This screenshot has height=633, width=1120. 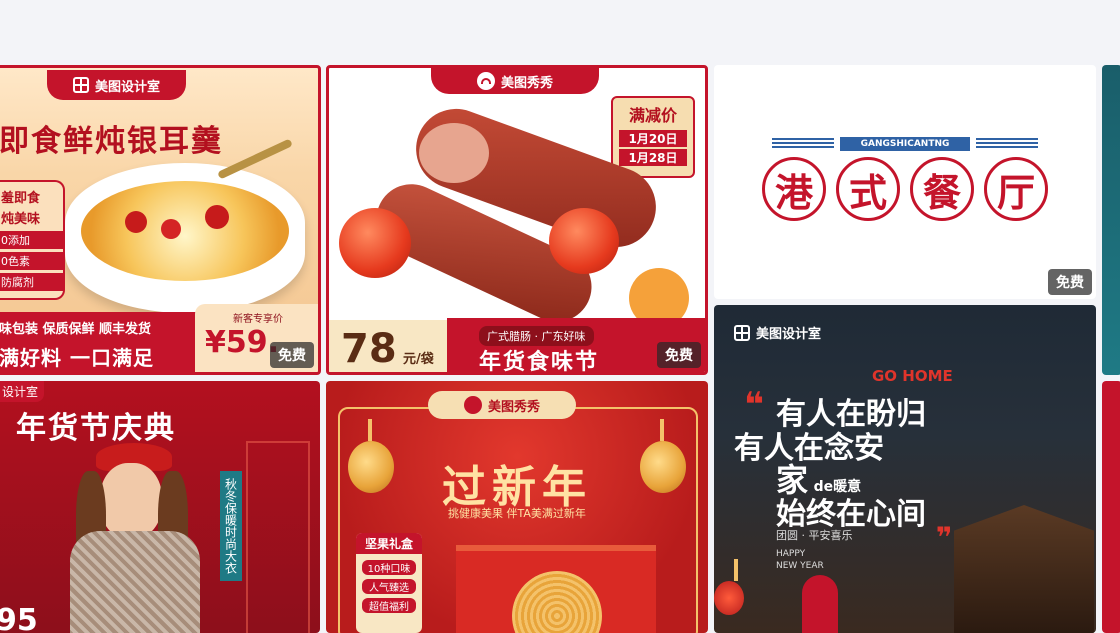 What do you see at coordinates (536, 336) in the screenshot?
I see `tag-small: 广式腊肠 · 广东好味` at bounding box center [536, 336].